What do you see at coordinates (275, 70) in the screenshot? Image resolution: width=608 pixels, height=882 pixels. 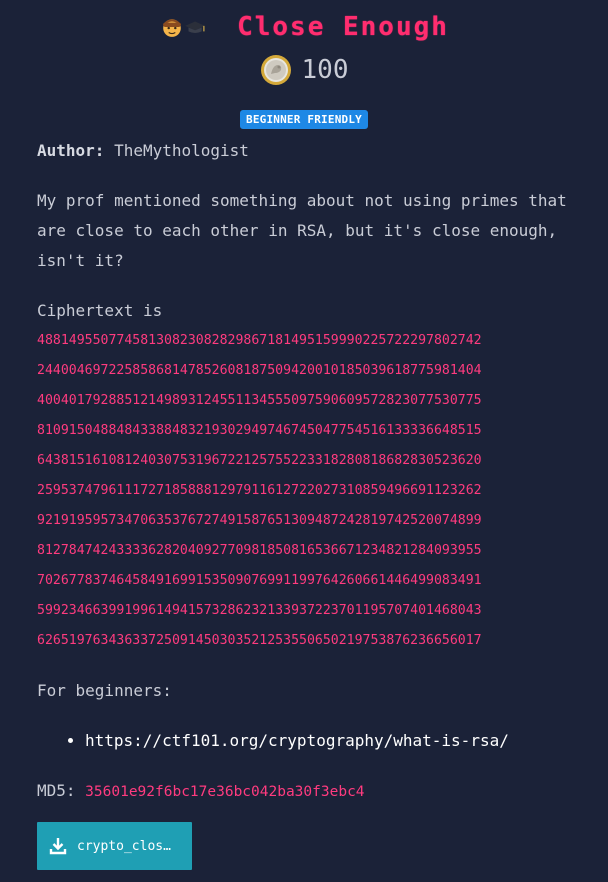 I see `coin-icon` at bounding box center [275, 70].